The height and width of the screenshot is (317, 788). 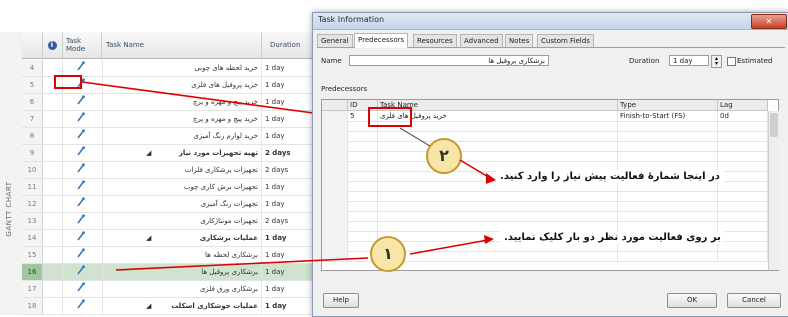 What do you see at coordinates (668, 116) in the screenshot?
I see `type-cell: Finish-to-Start (FS)` at bounding box center [668, 116].